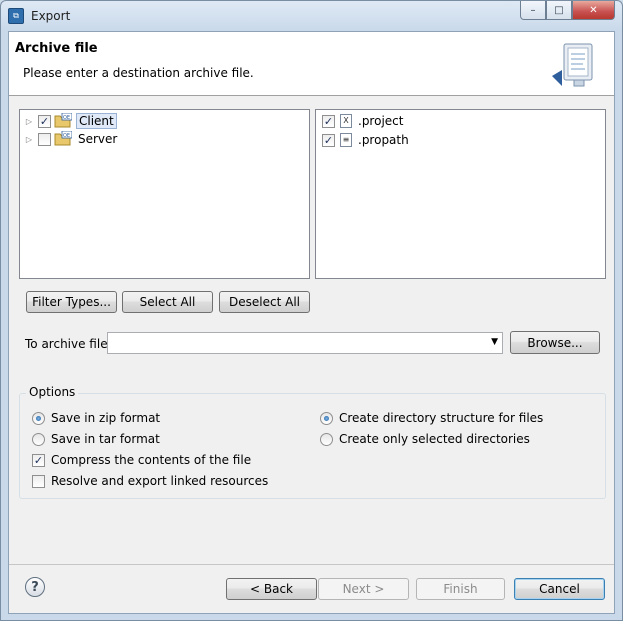  I want to click on maximize-icon: □, so click(559, 10).